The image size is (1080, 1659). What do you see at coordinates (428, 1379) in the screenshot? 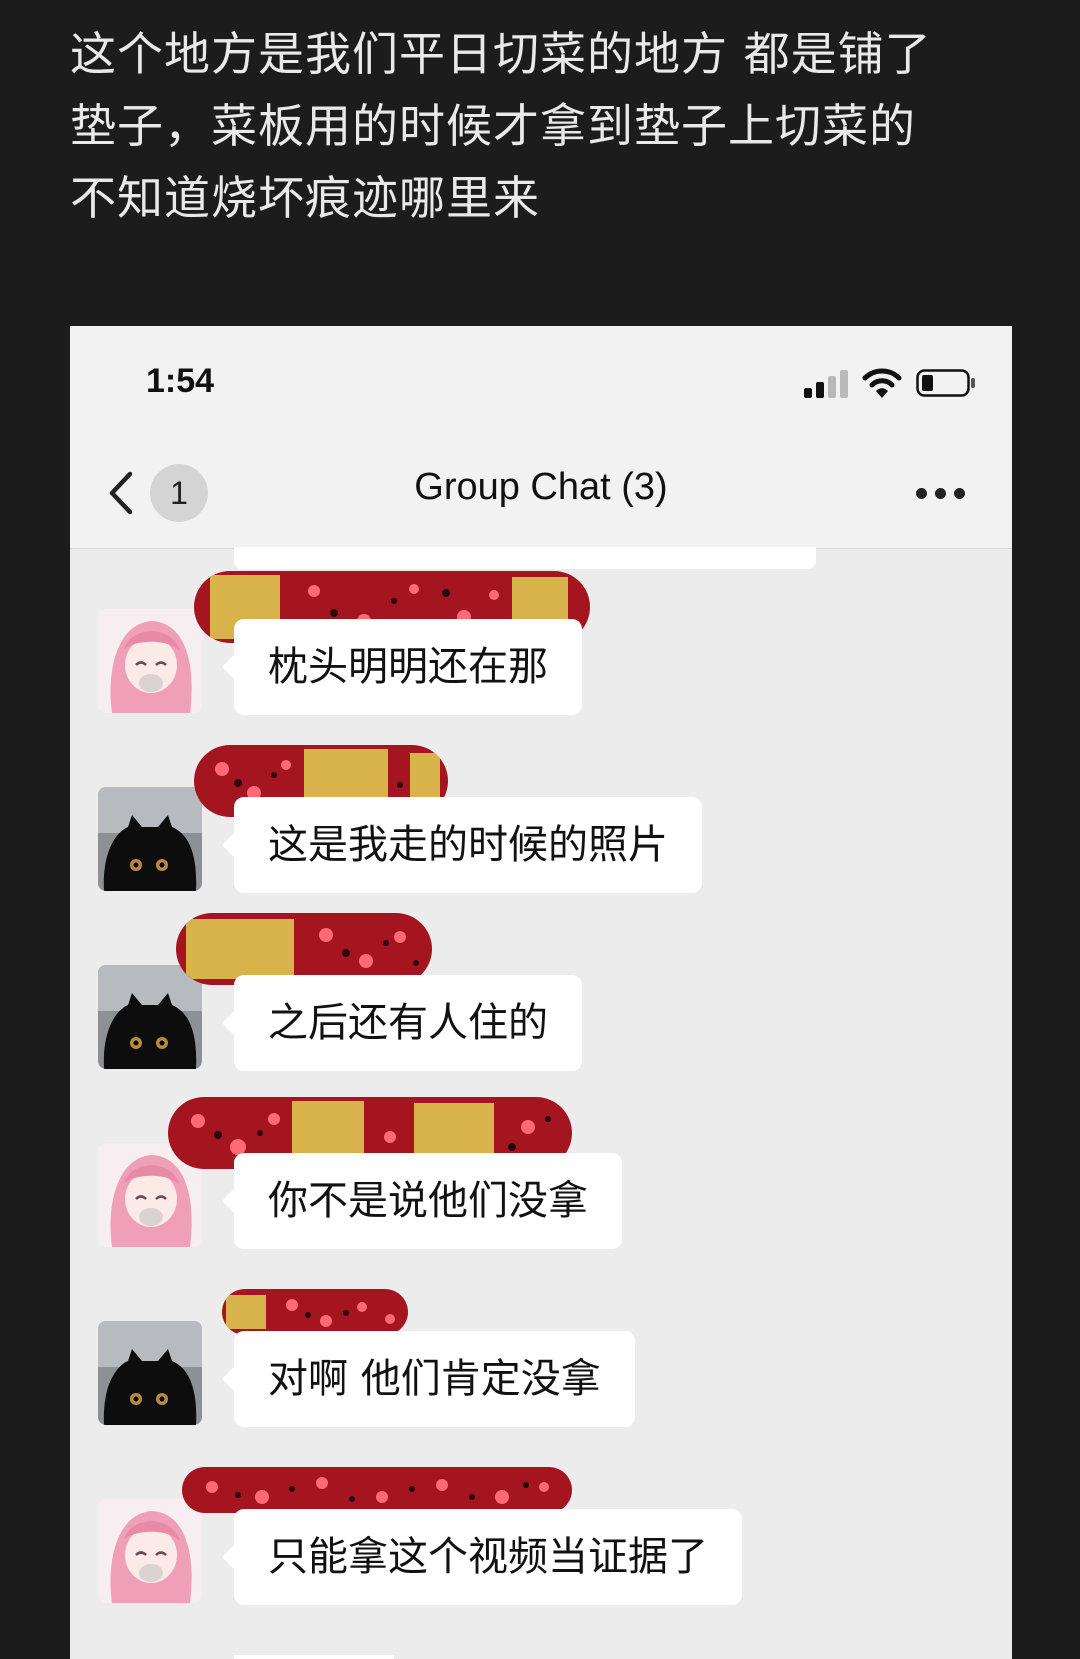
I see `message-bubble: 对啊 他们肯定没拿` at bounding box center [428, 1379].